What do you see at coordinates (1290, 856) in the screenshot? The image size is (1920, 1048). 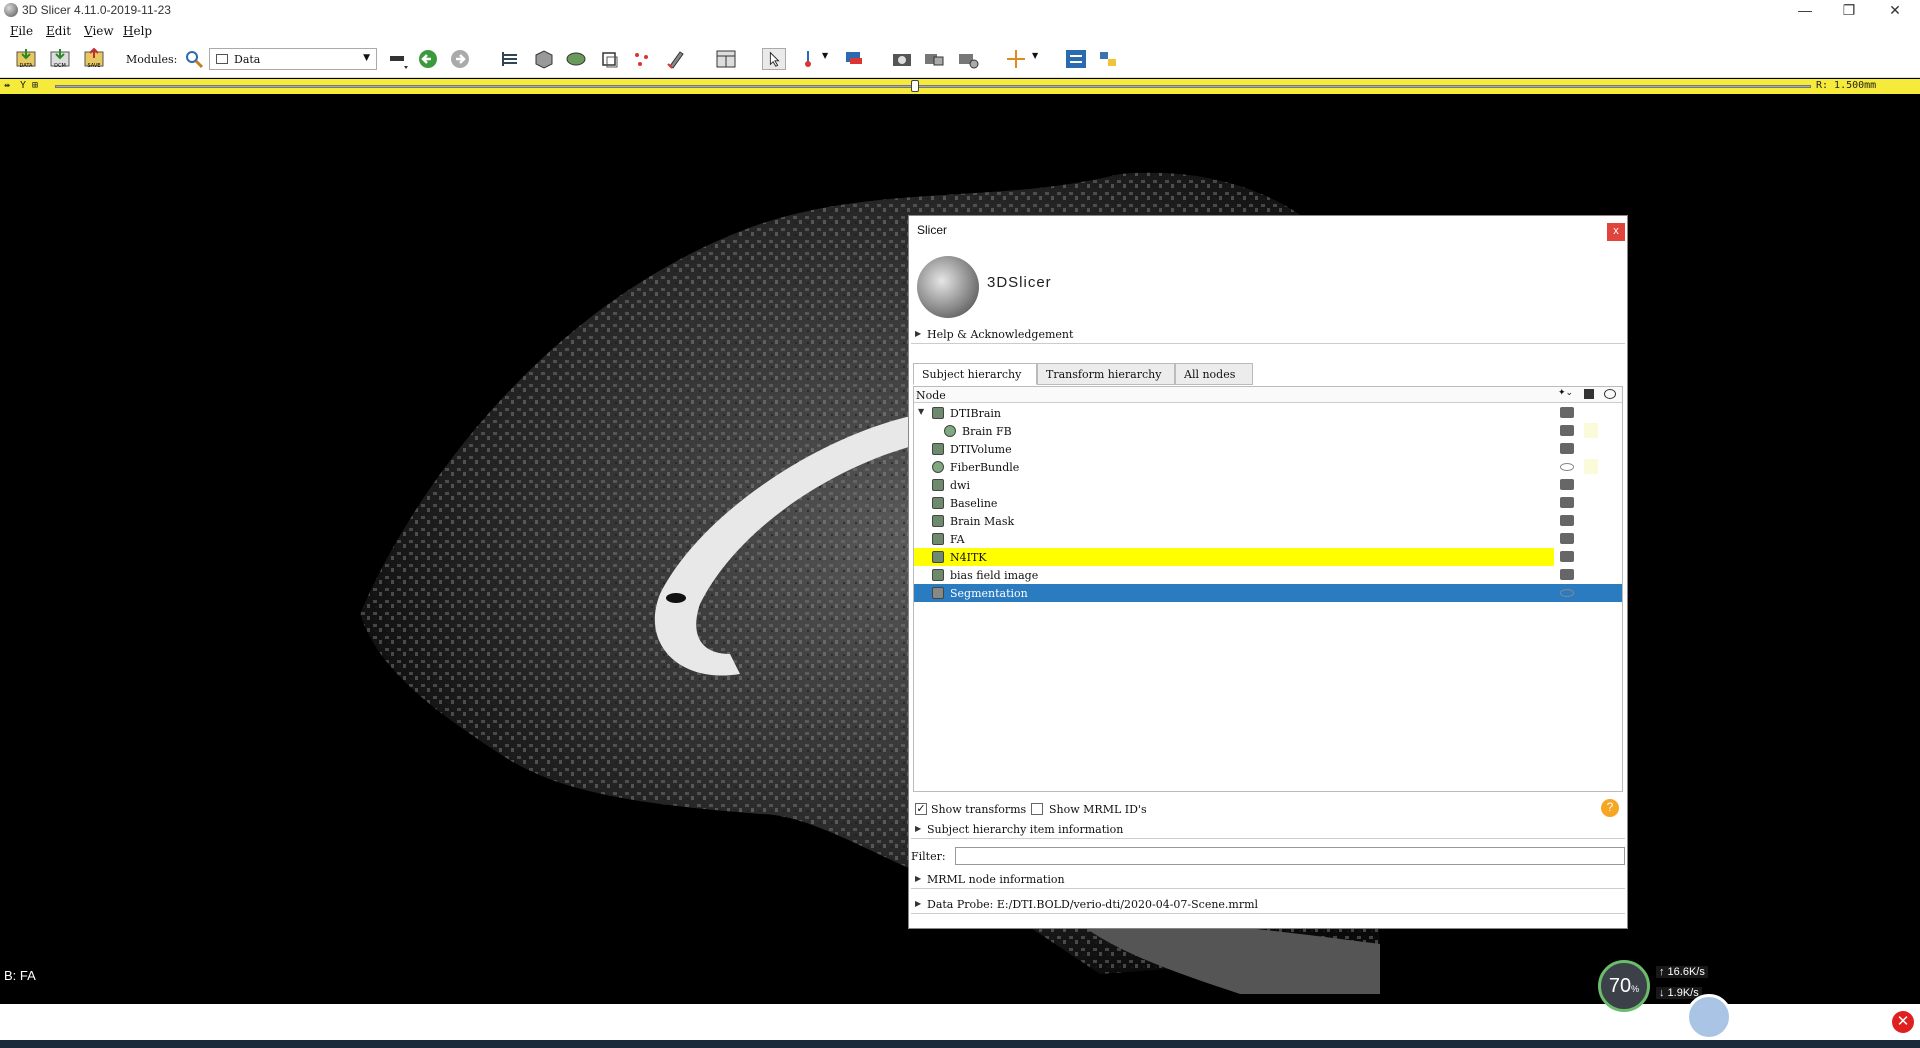 I see `filter-input` at bounding box center [1290, 856].